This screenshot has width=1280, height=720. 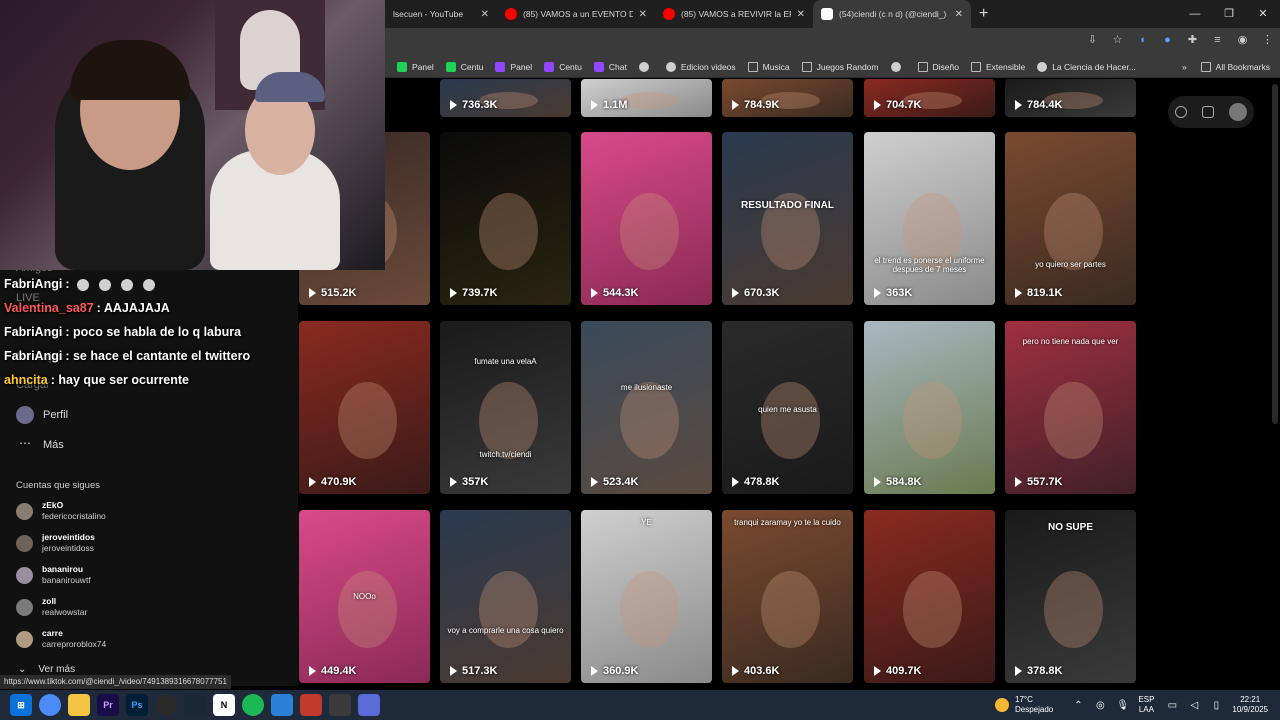 I want to click on bookmark-item: Juegos Random, so click(x=840, y=66).